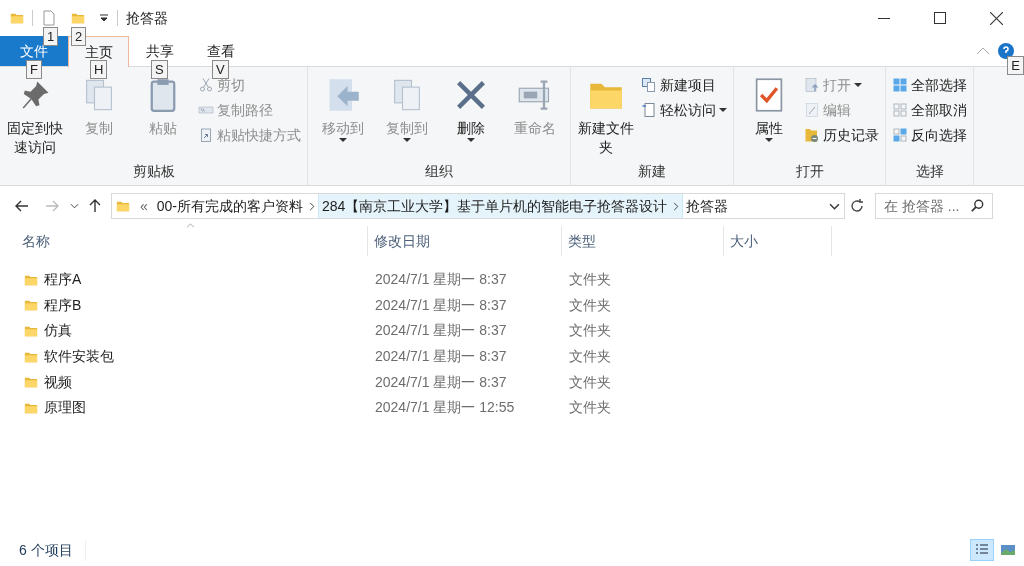  Describe the element at coordinates (153, 171) in the screenshot. I see `group-label: 剪贴板` at that location.